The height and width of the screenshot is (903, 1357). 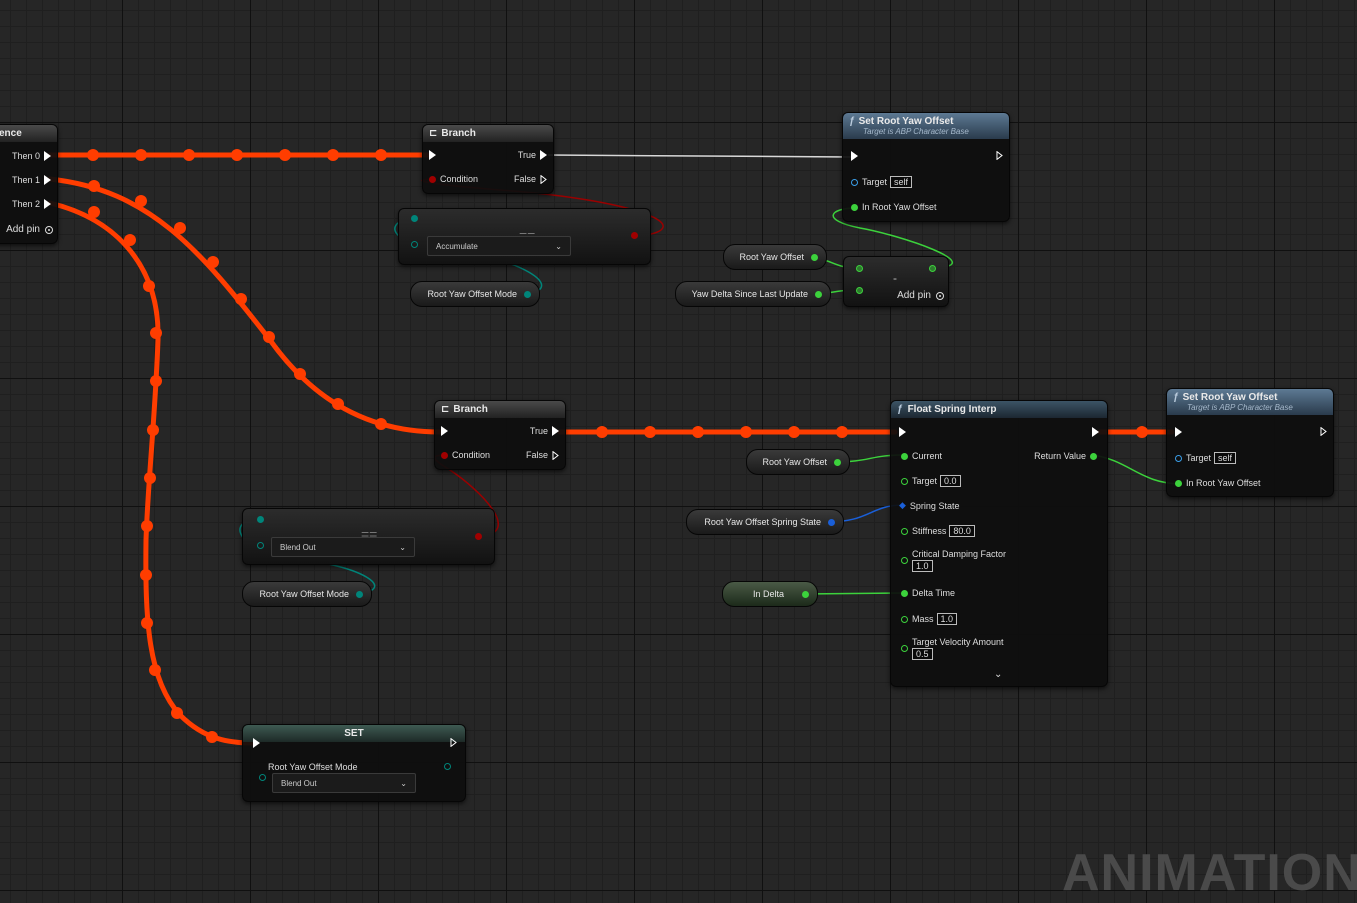 I want to click on var-root-yaw-offset: Root Yaw Offset, so click(x=775, y=257).